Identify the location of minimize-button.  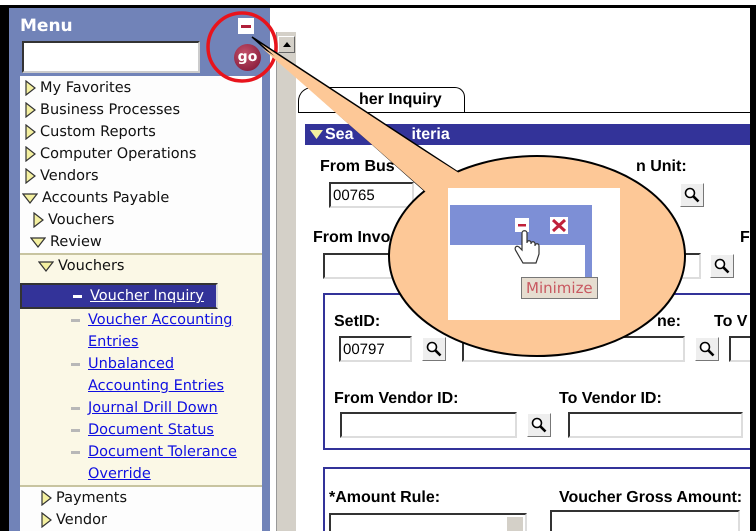
(246, 26).